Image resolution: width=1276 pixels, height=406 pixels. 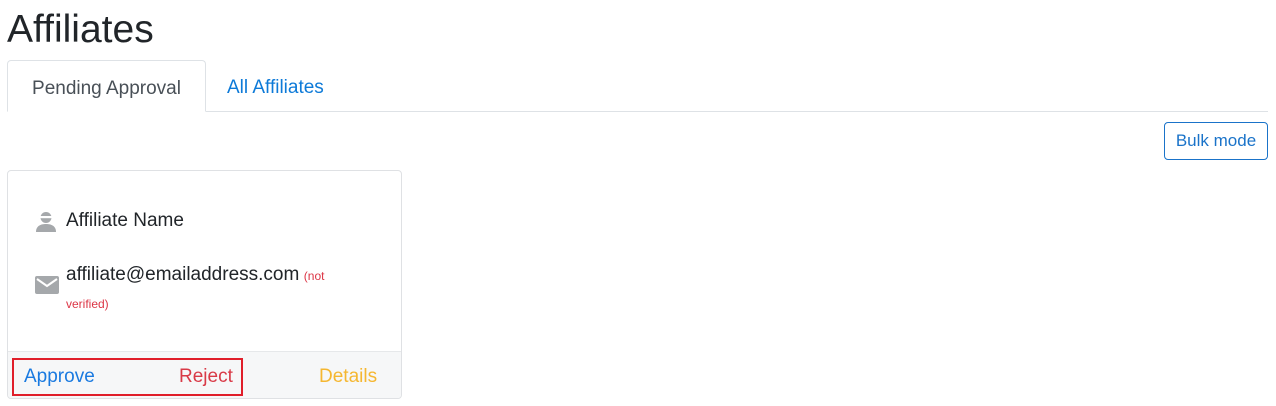 What do you see at coordinates (46, 221) in the screenshot?
I see `person-icon` at bounding box center [46, 221].